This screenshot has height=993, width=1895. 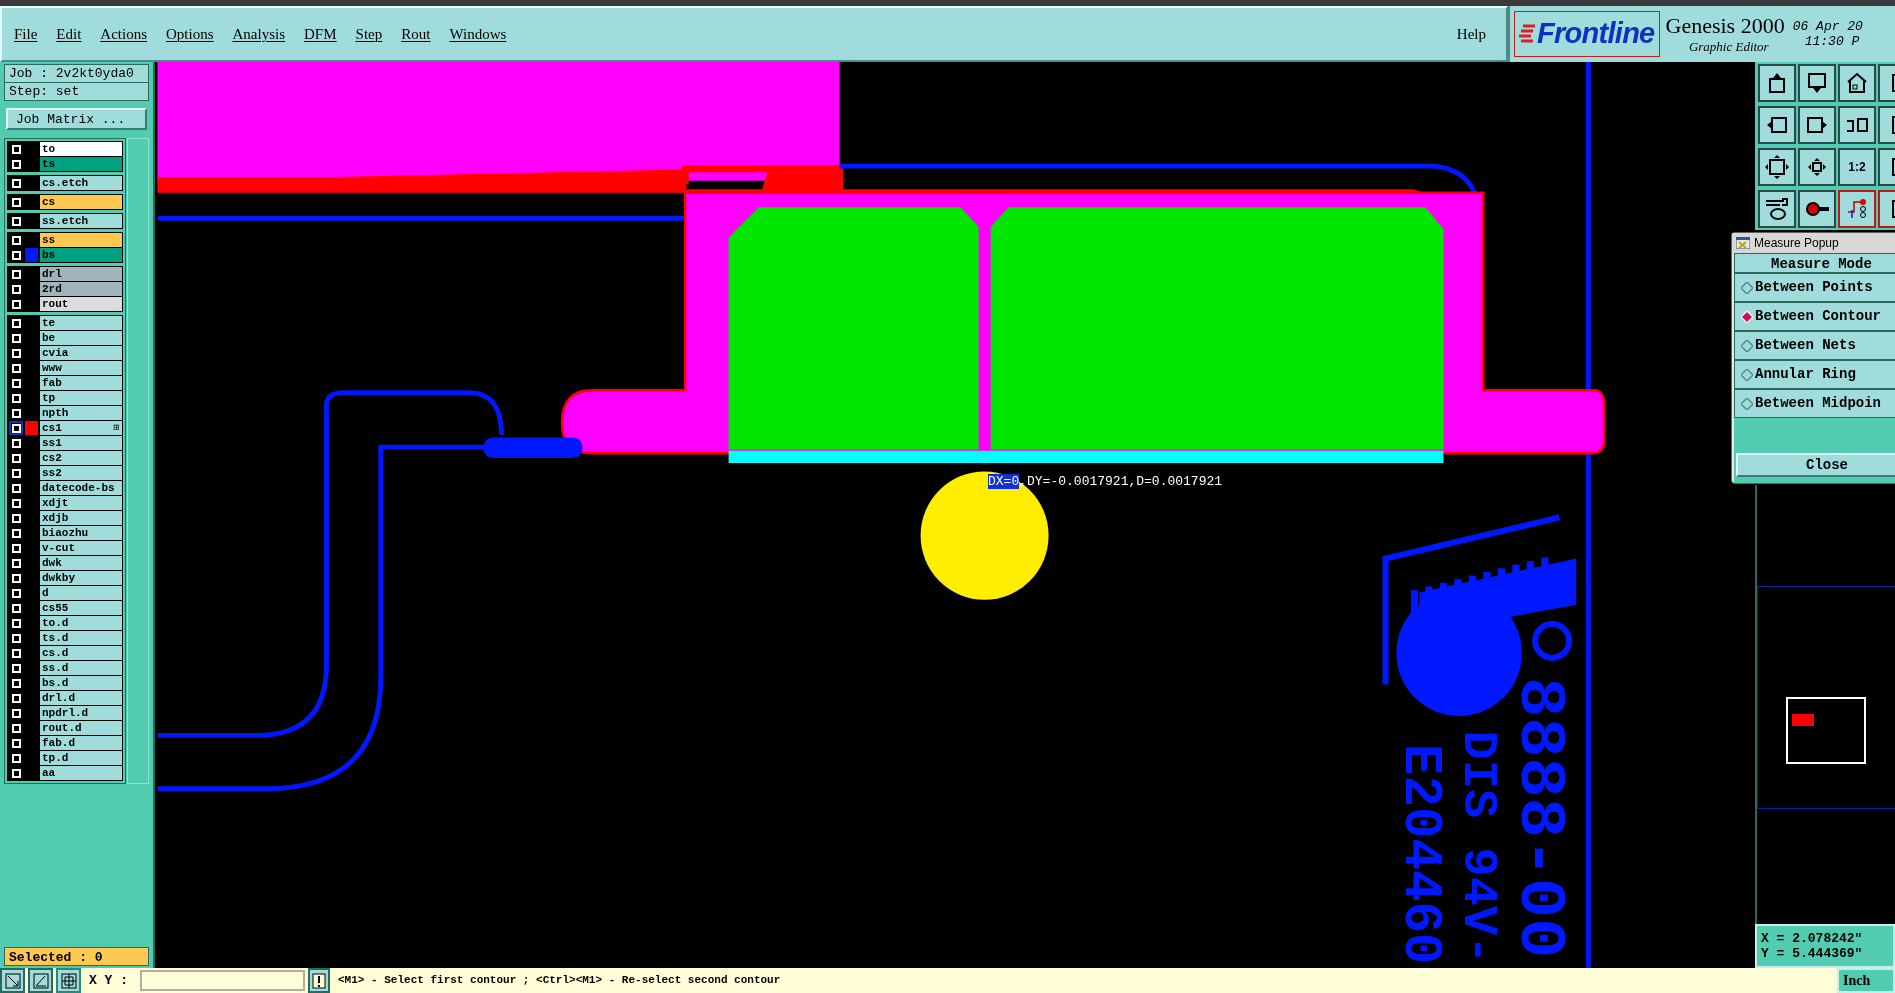 What do you see at coordinates (81, 240) in the screenshot?
I see `layer-item: ss` at bounding box center [81, 240].